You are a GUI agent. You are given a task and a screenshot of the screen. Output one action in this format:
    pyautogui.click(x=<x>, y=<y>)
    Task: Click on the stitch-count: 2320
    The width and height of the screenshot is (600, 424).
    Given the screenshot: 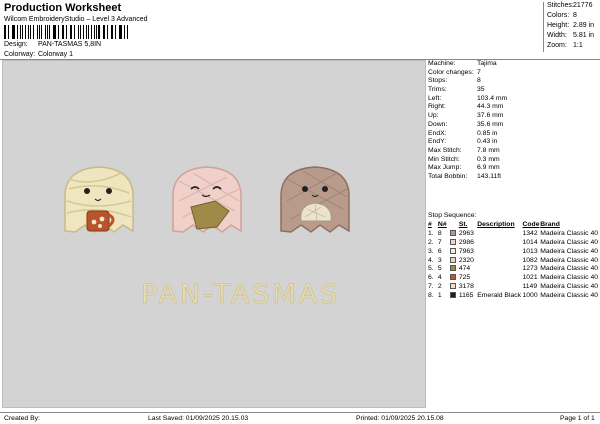 What is the action you would take?
    pyautogui.click(x=466, y=260)
    